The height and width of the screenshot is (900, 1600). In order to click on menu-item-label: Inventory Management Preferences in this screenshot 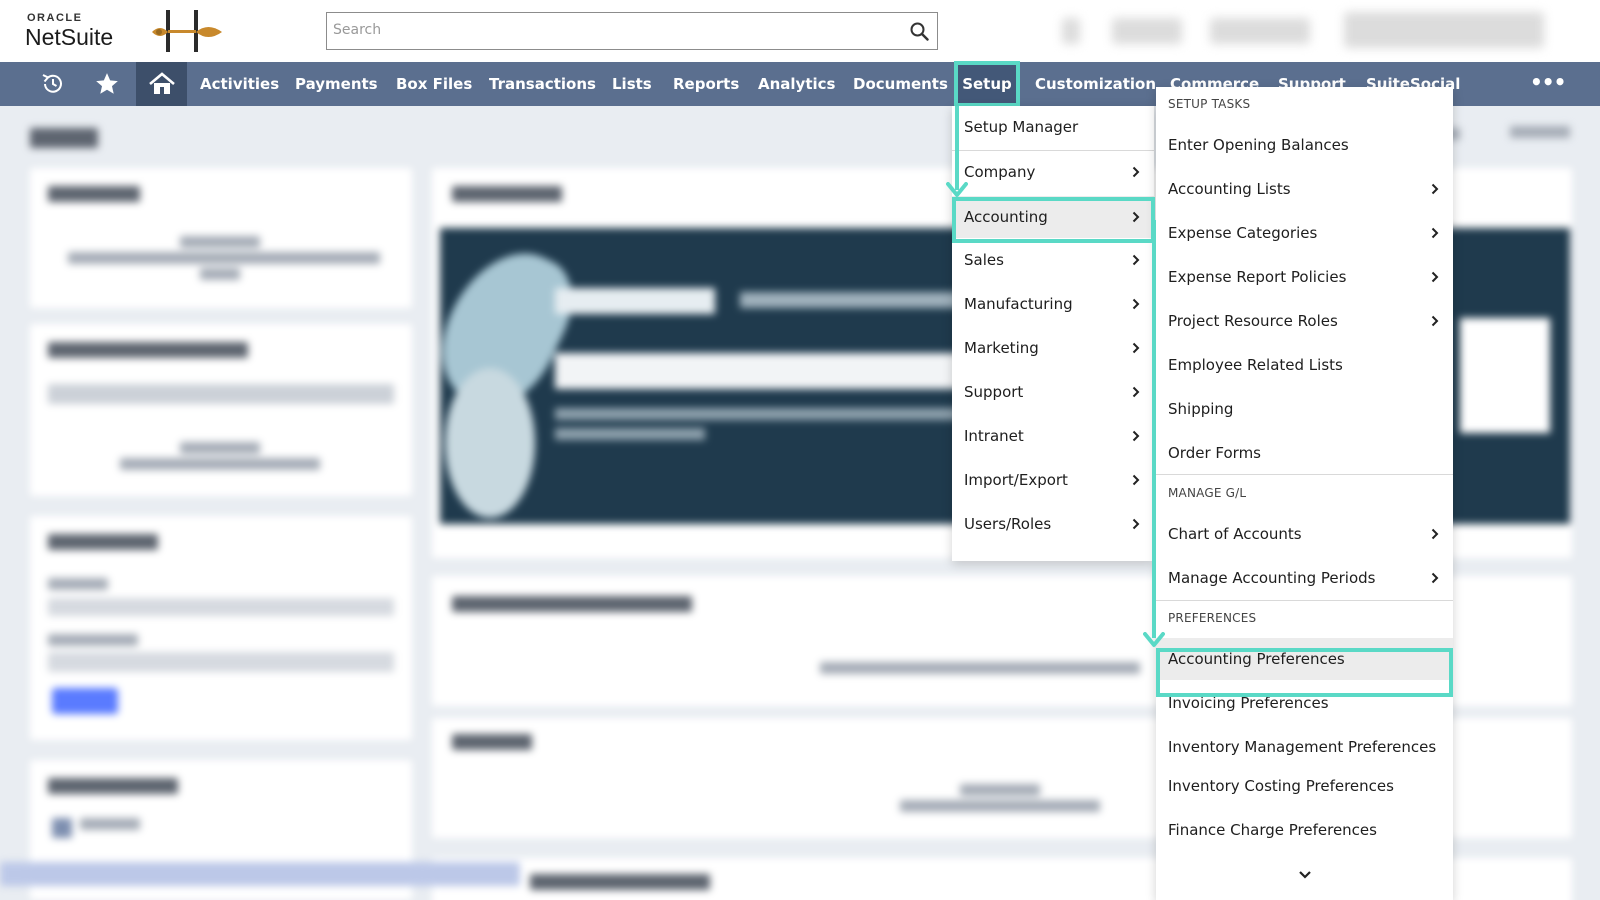, I will do `click(1302, 747)`.